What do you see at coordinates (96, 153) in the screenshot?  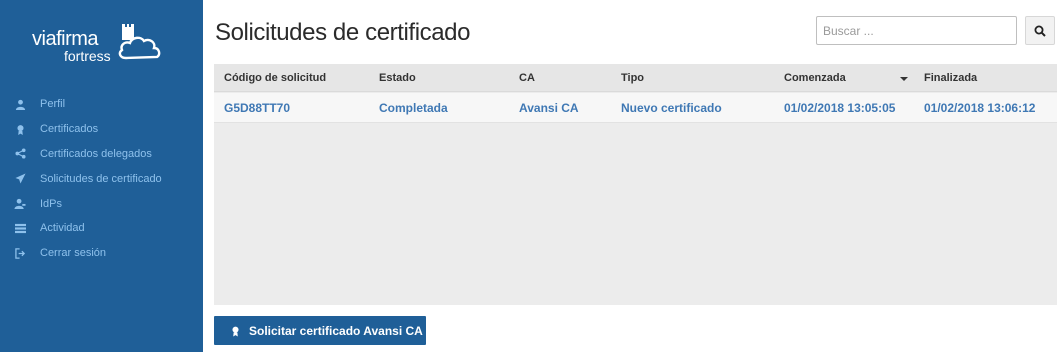 I see `sidebar-item-label: Certificados delegados` at bounding box center [96, 153].